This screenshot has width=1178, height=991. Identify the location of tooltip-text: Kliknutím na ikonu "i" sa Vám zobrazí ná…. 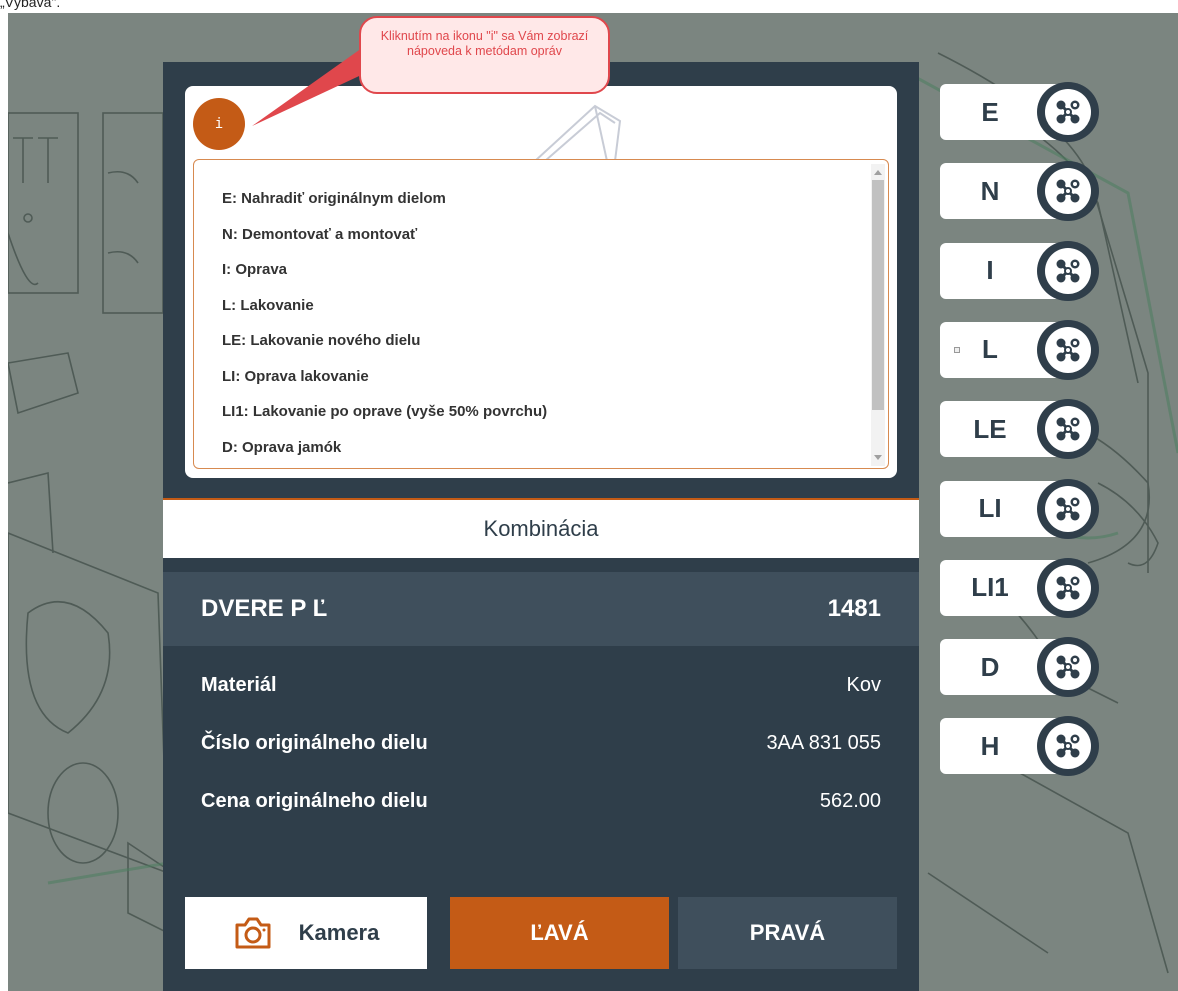
(484, 43).